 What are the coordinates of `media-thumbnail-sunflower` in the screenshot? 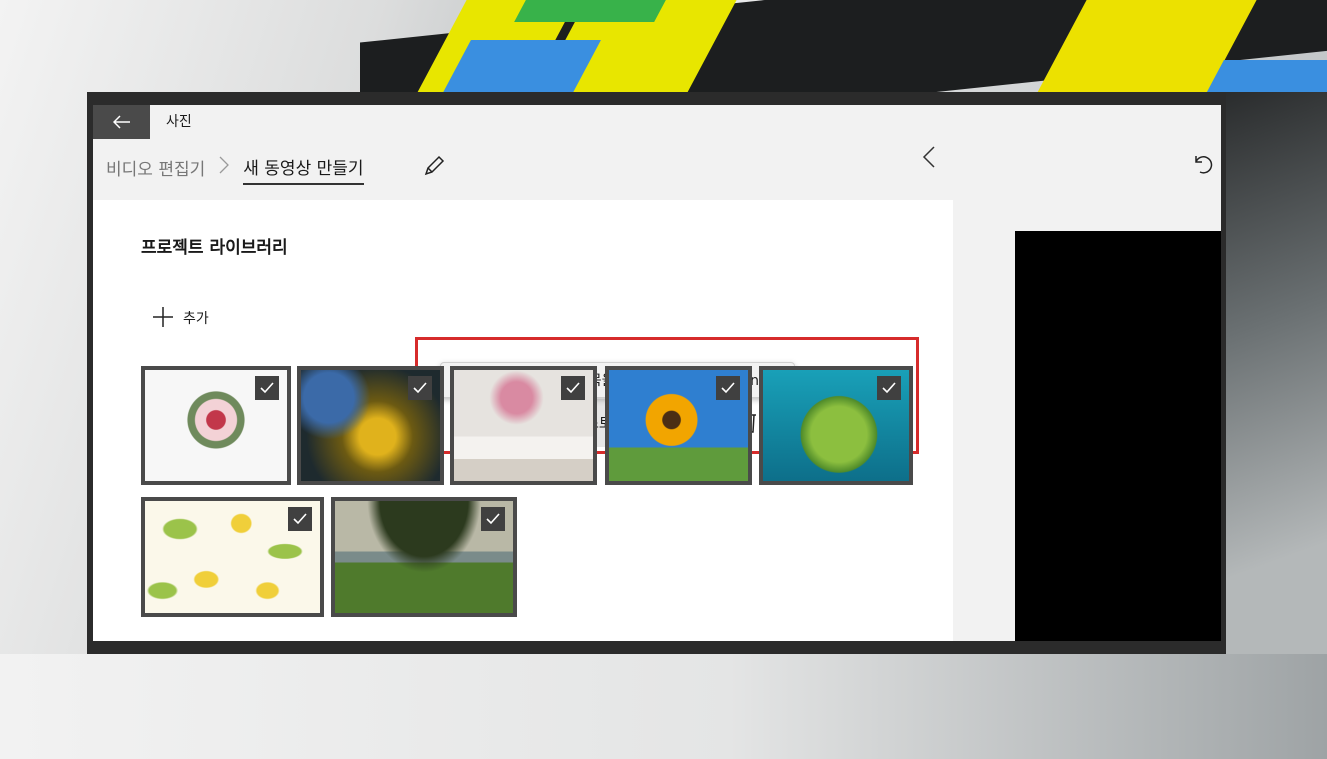 It's located at (678, 425).